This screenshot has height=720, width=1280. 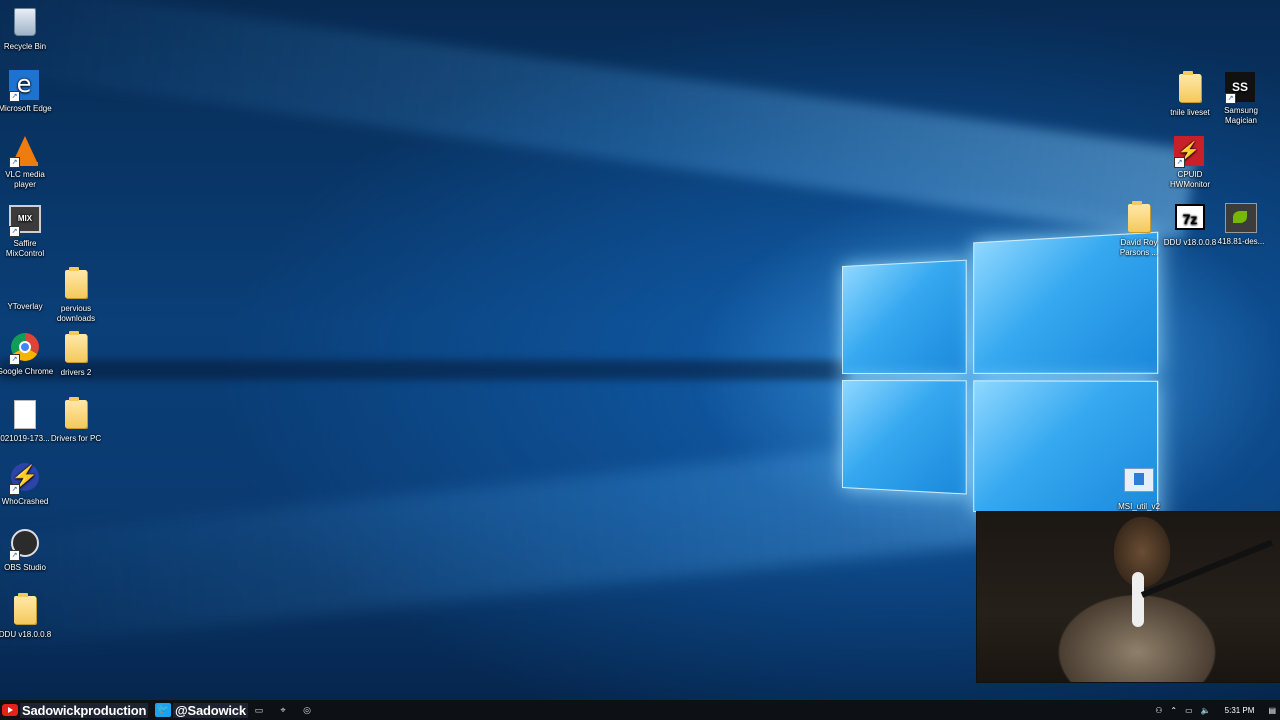 I want to click on desktop-icon-whocrashed: ⚡ ↗ WhoCrashed, so click(x=27, y=484).